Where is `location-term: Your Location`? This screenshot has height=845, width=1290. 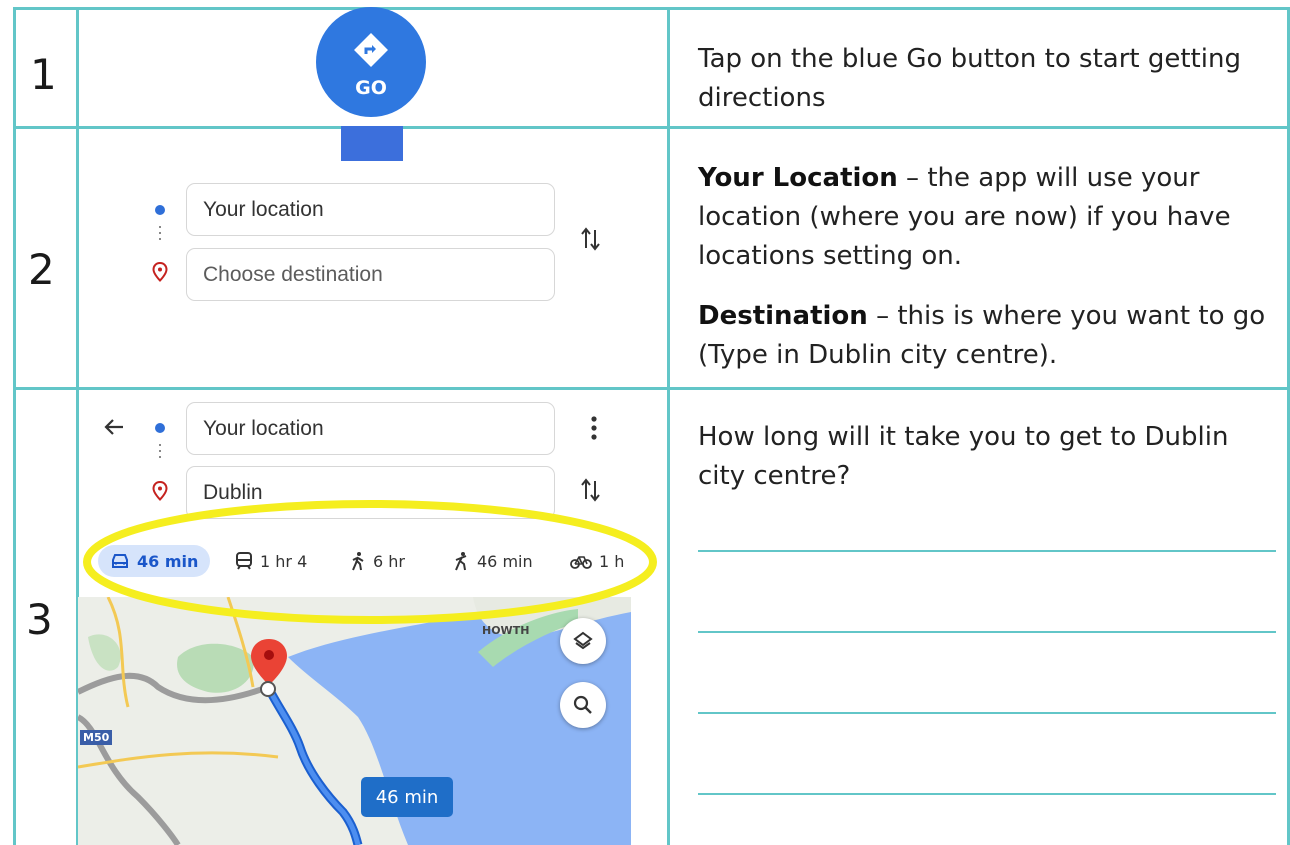
location-term: Your Location is located at coordinates (798, 178).